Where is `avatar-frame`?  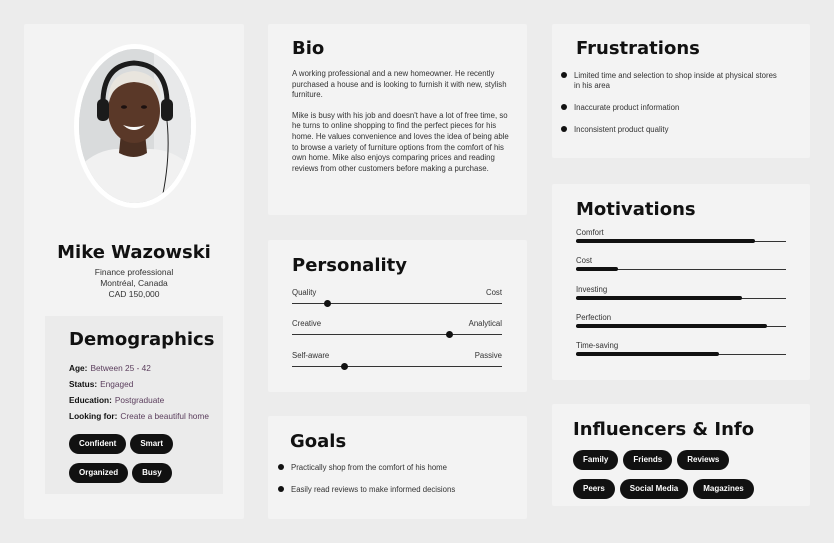
avatar-frame is located at coordinates (135, 126).